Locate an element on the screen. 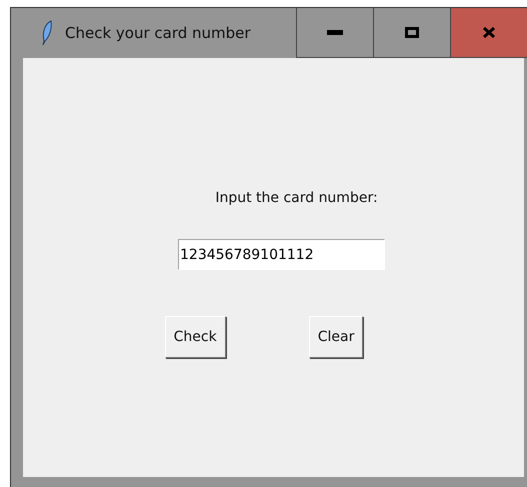 The width and height of the screenshot is (527, 487). minimize-icon is located at coordinates (335, 32).